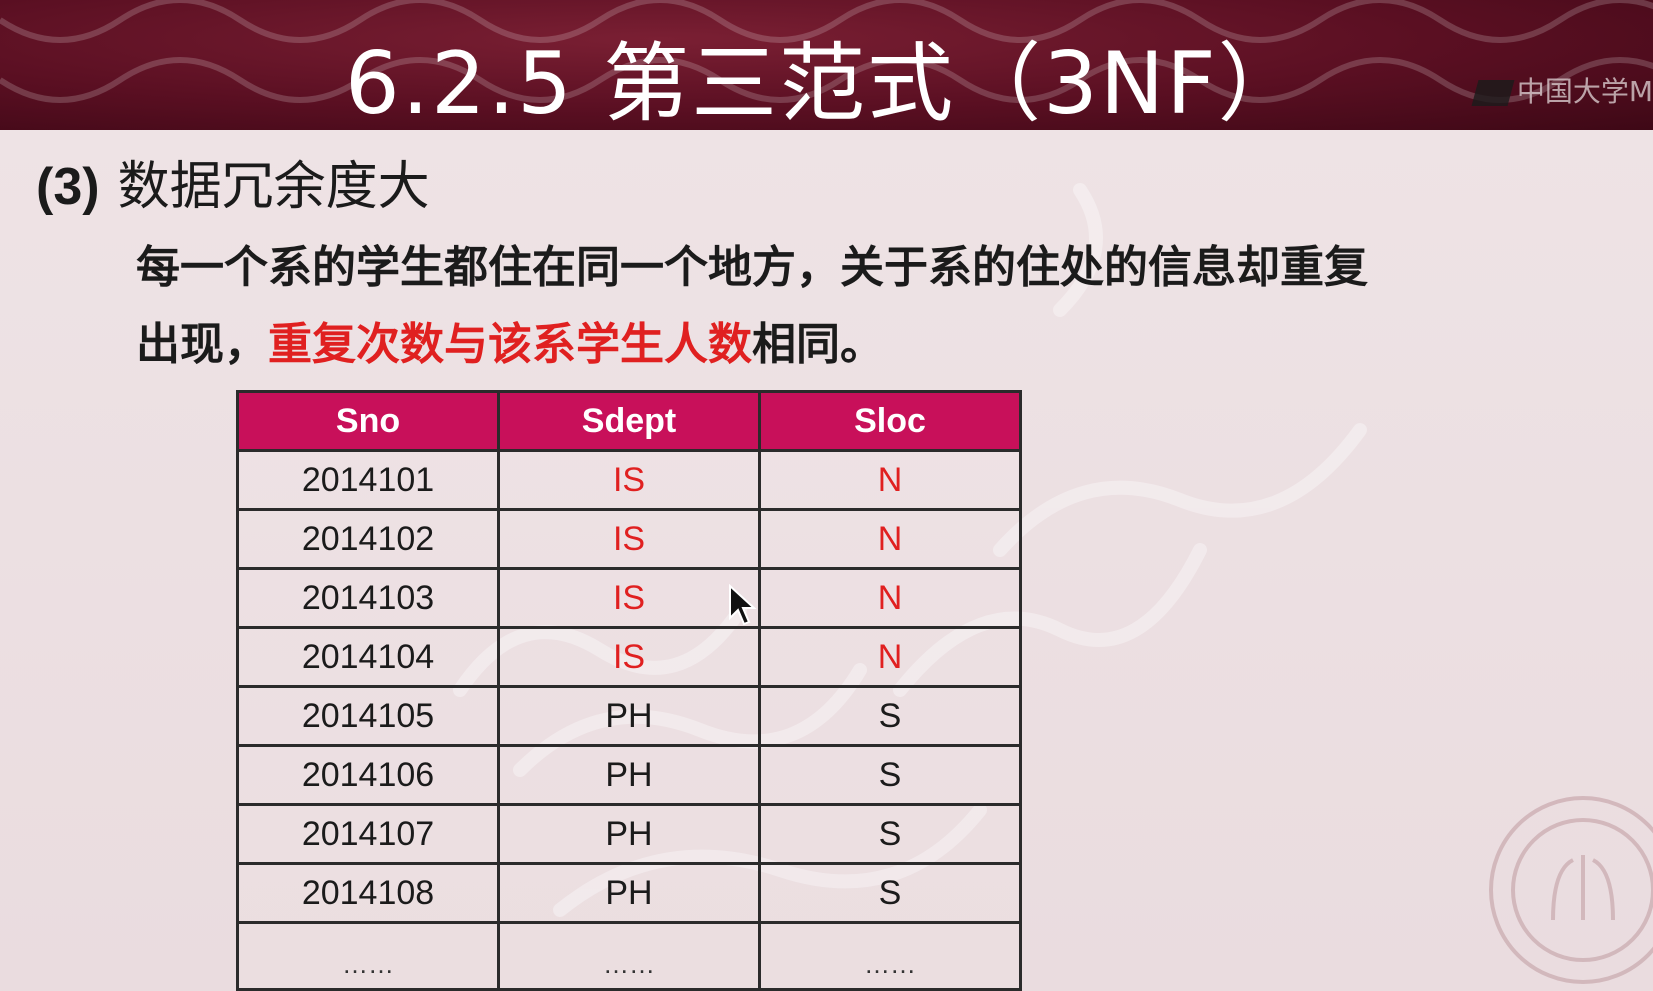 This screenshot has height=991, width=1653. I want to click on table-row: 2014103 IS N, so click(629, 598).